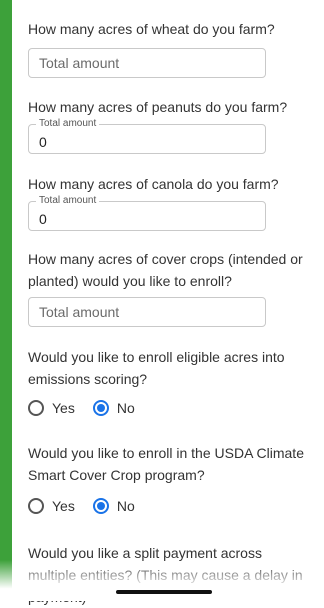  What do you see at coordinates (158, 107) in the screenshot?
I see `peanuts-question: How many acres of peanuts do you farm?` at bounding box center [158, 107].